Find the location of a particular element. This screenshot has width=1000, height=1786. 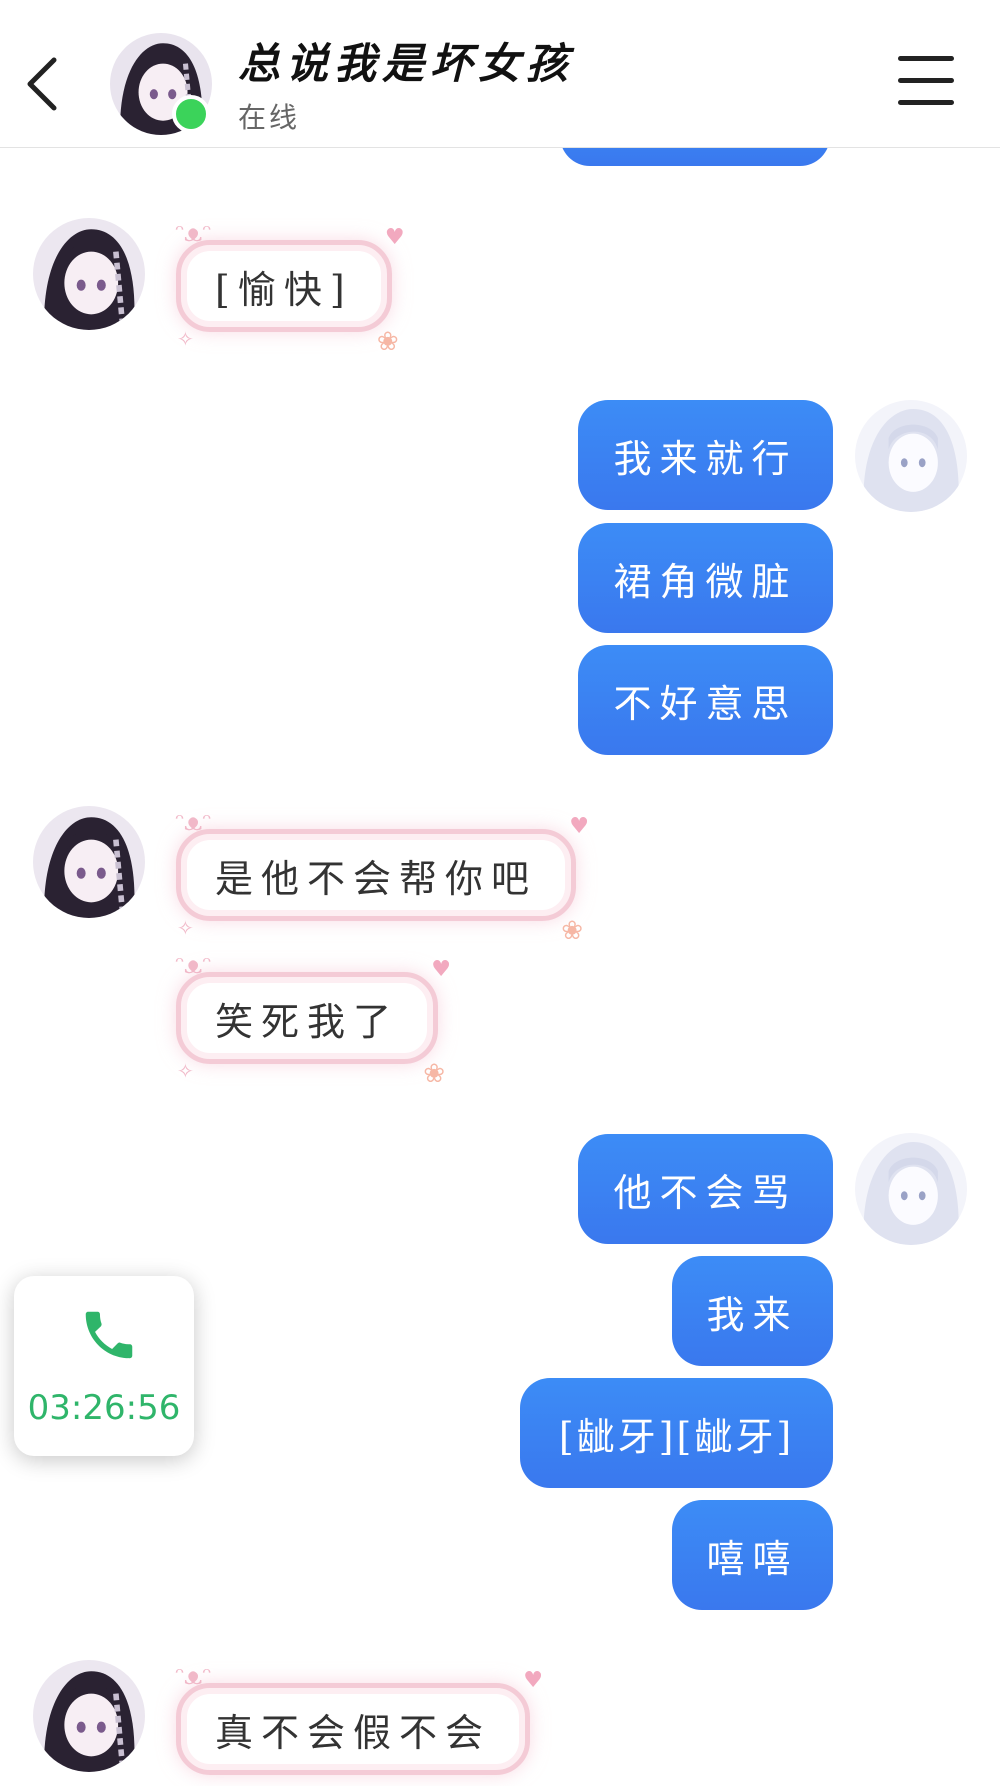

chevron-left-icon is located at coordinates (42, 84).